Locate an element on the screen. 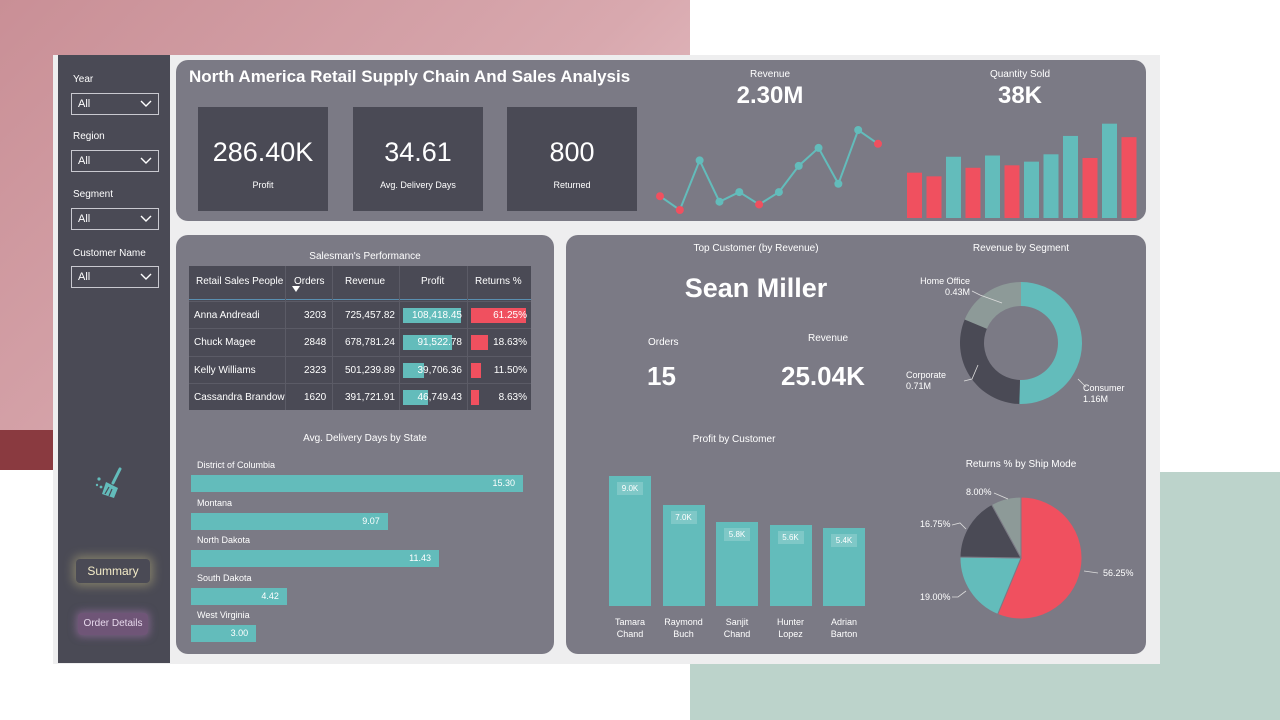  cell-returns: 18.63% is located at coordinates (510, 343).